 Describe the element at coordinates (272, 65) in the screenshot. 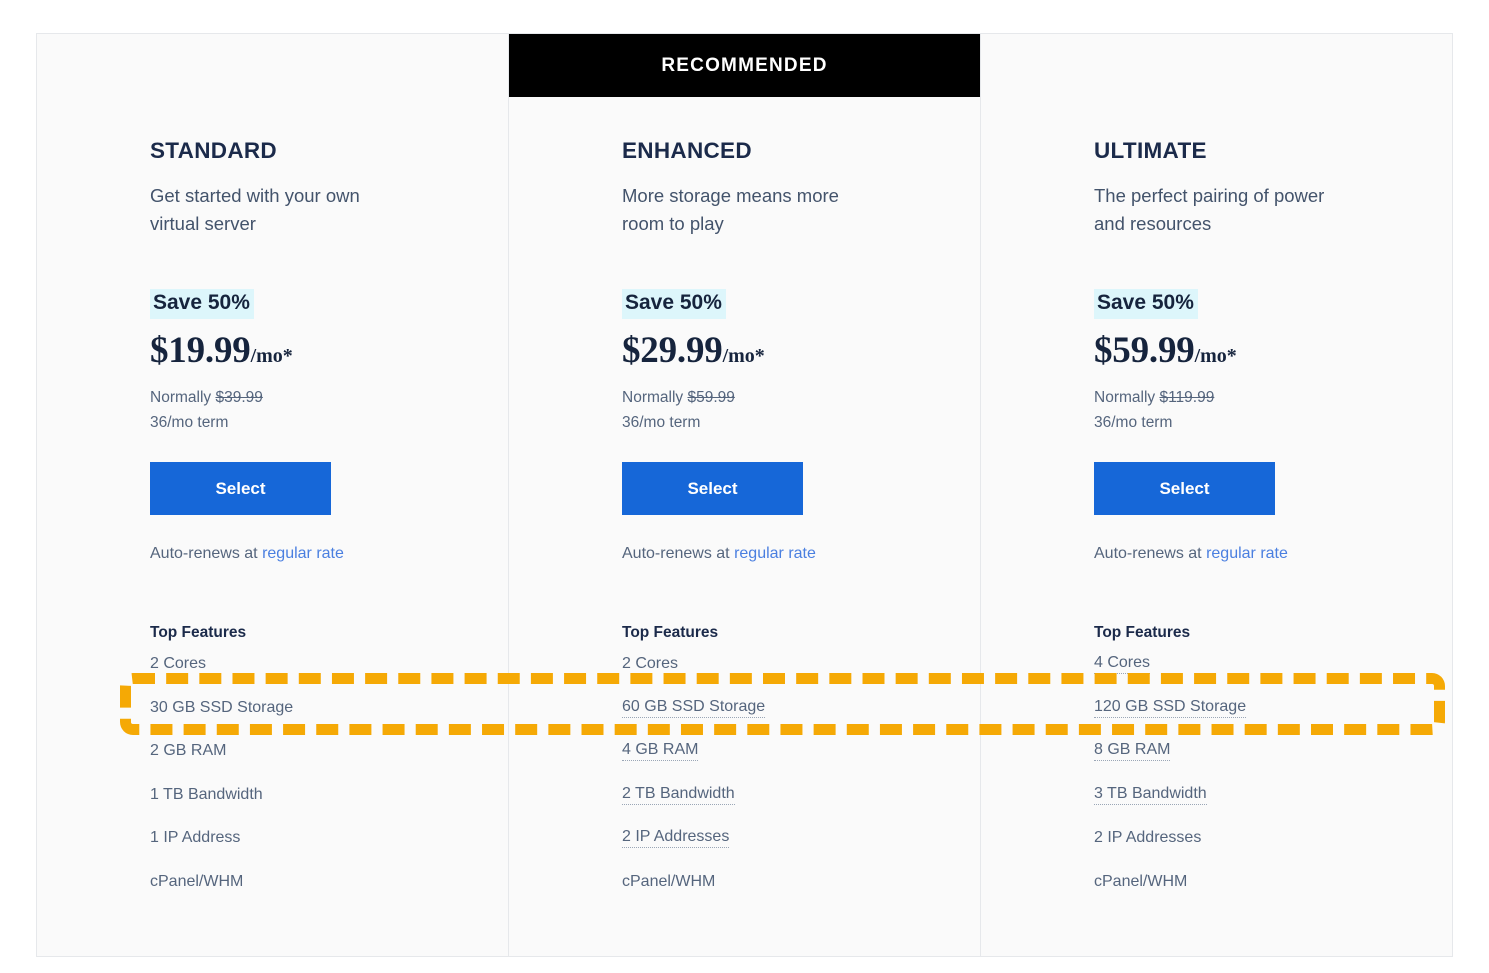

I see `banner-slot-standard` at that location.